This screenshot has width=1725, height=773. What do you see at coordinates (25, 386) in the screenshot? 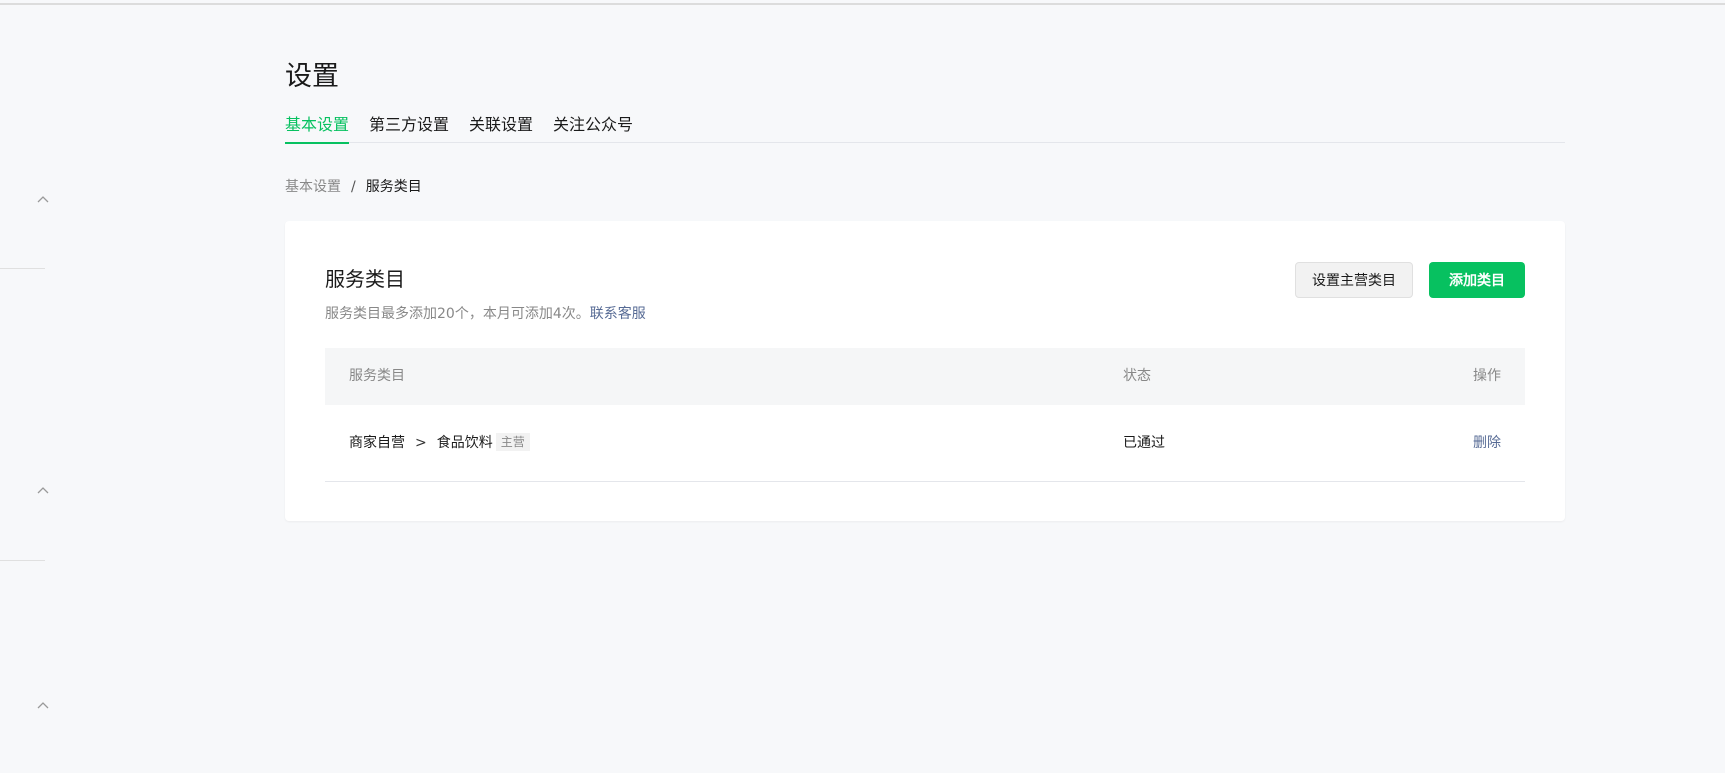
I see `sidebar` at bounding box center [25, 386].